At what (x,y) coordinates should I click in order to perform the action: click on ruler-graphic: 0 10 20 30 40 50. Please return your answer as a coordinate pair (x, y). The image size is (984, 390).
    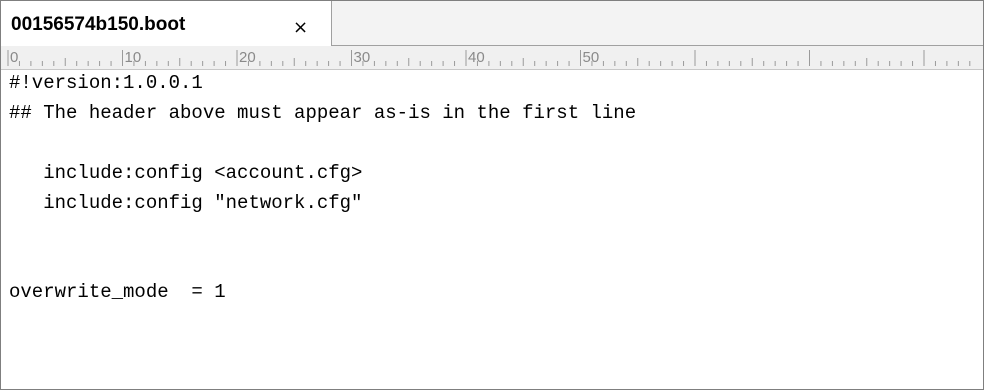
    Looking at the image, I should click on (489, 57).